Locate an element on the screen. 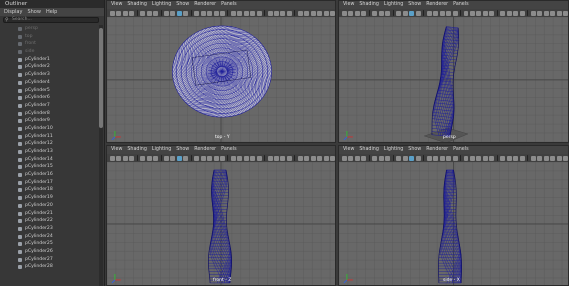 This screenshot has height=286, width=569. outliner-item: pCylinder10 is located at coordinates (49, 129).